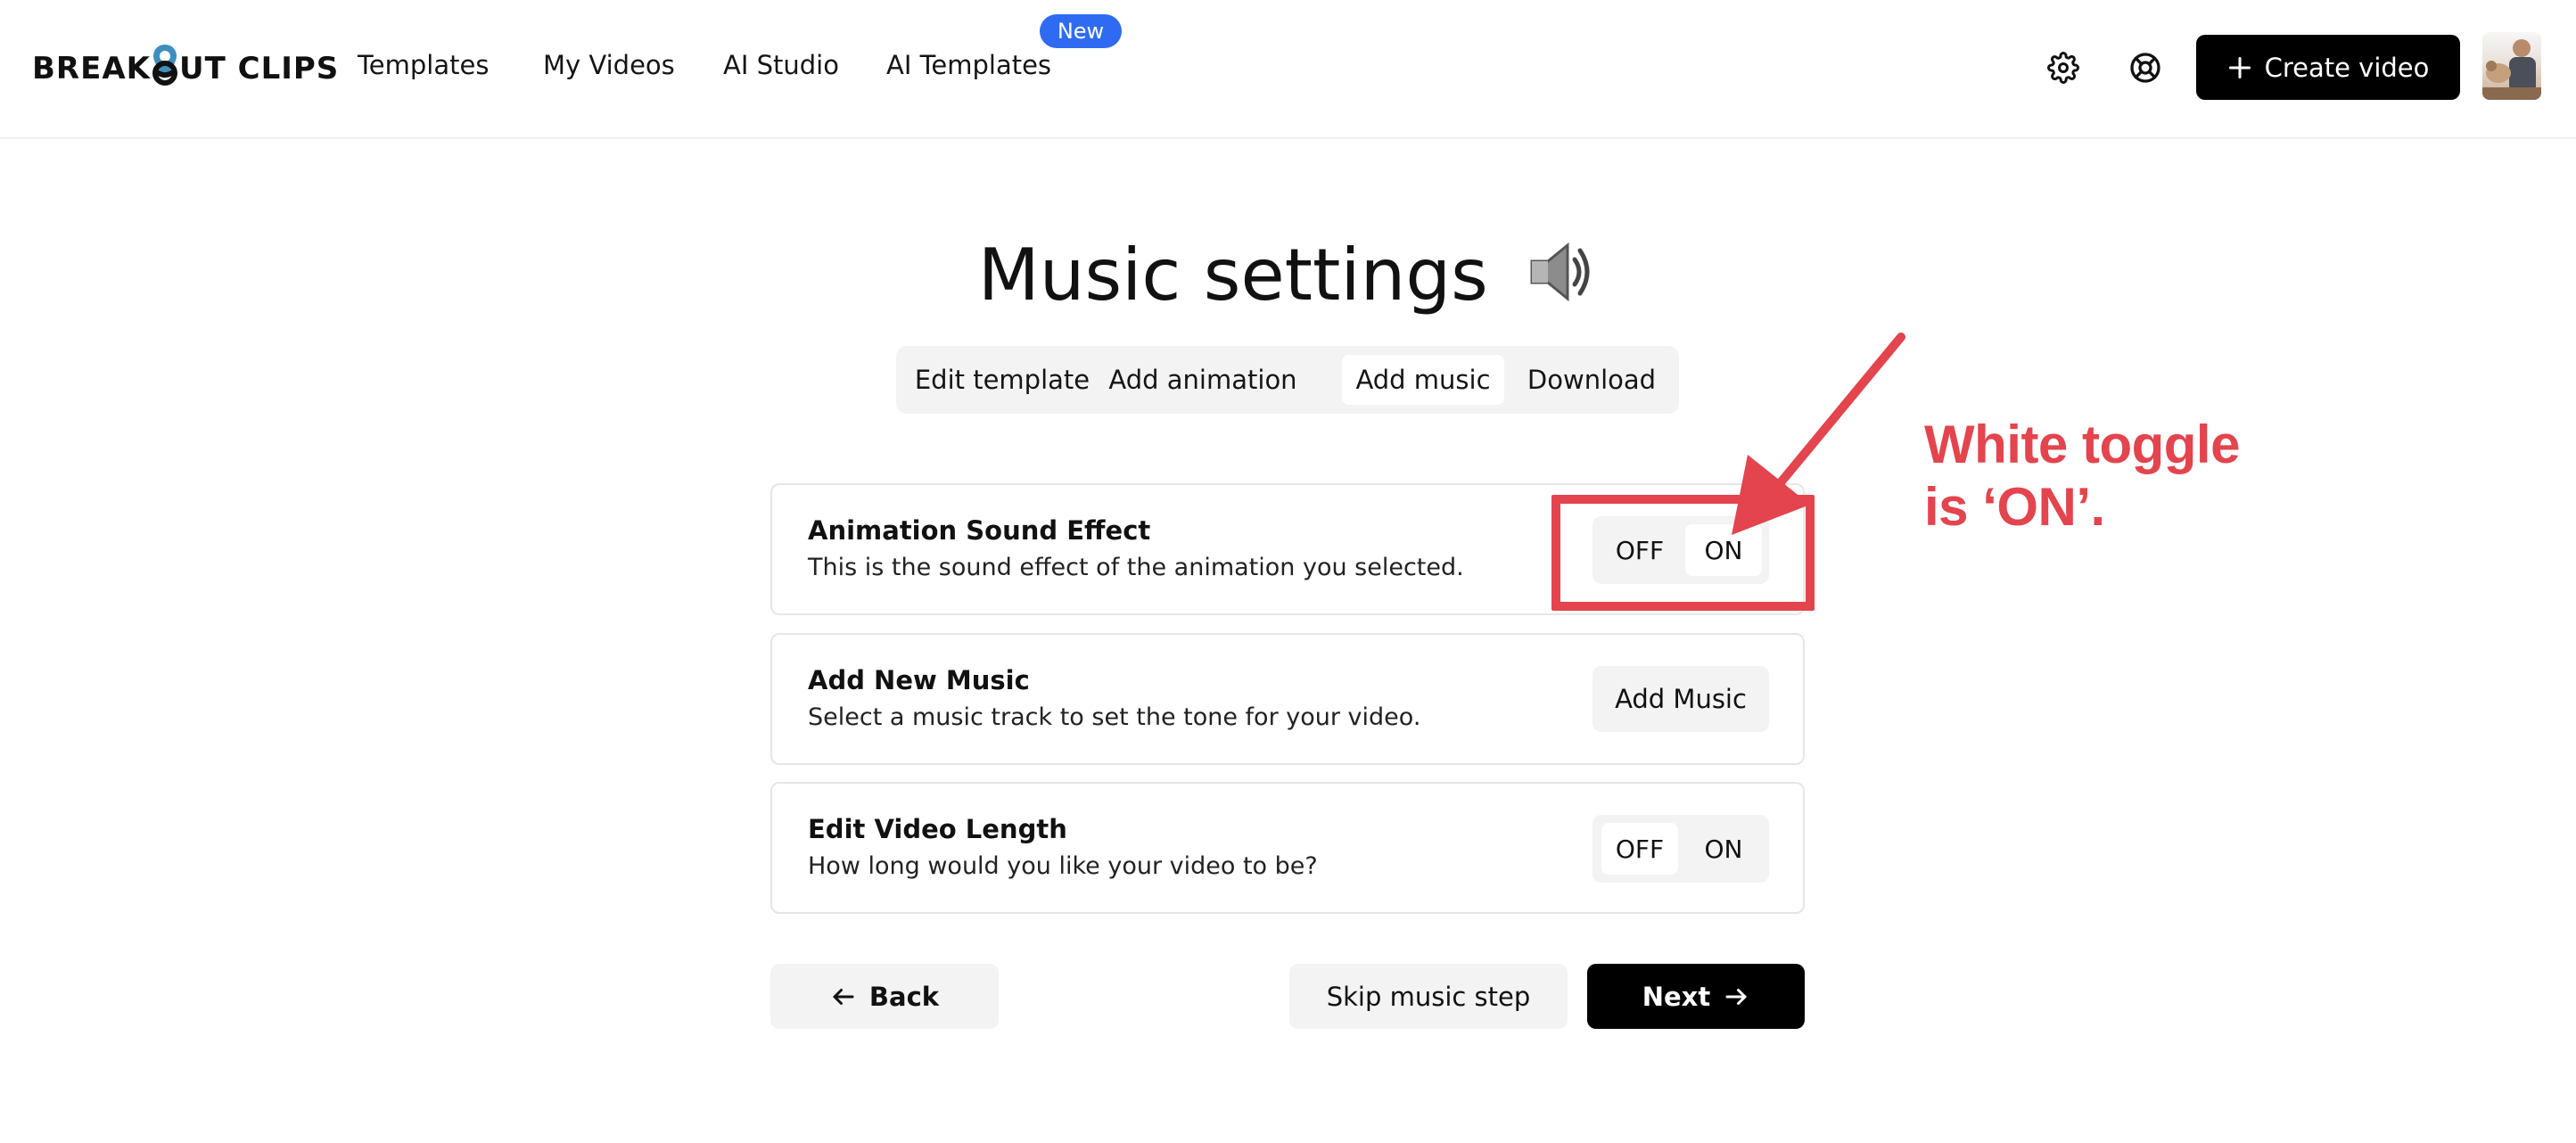  I want to click on next-button: Next, so click(1696, 996).